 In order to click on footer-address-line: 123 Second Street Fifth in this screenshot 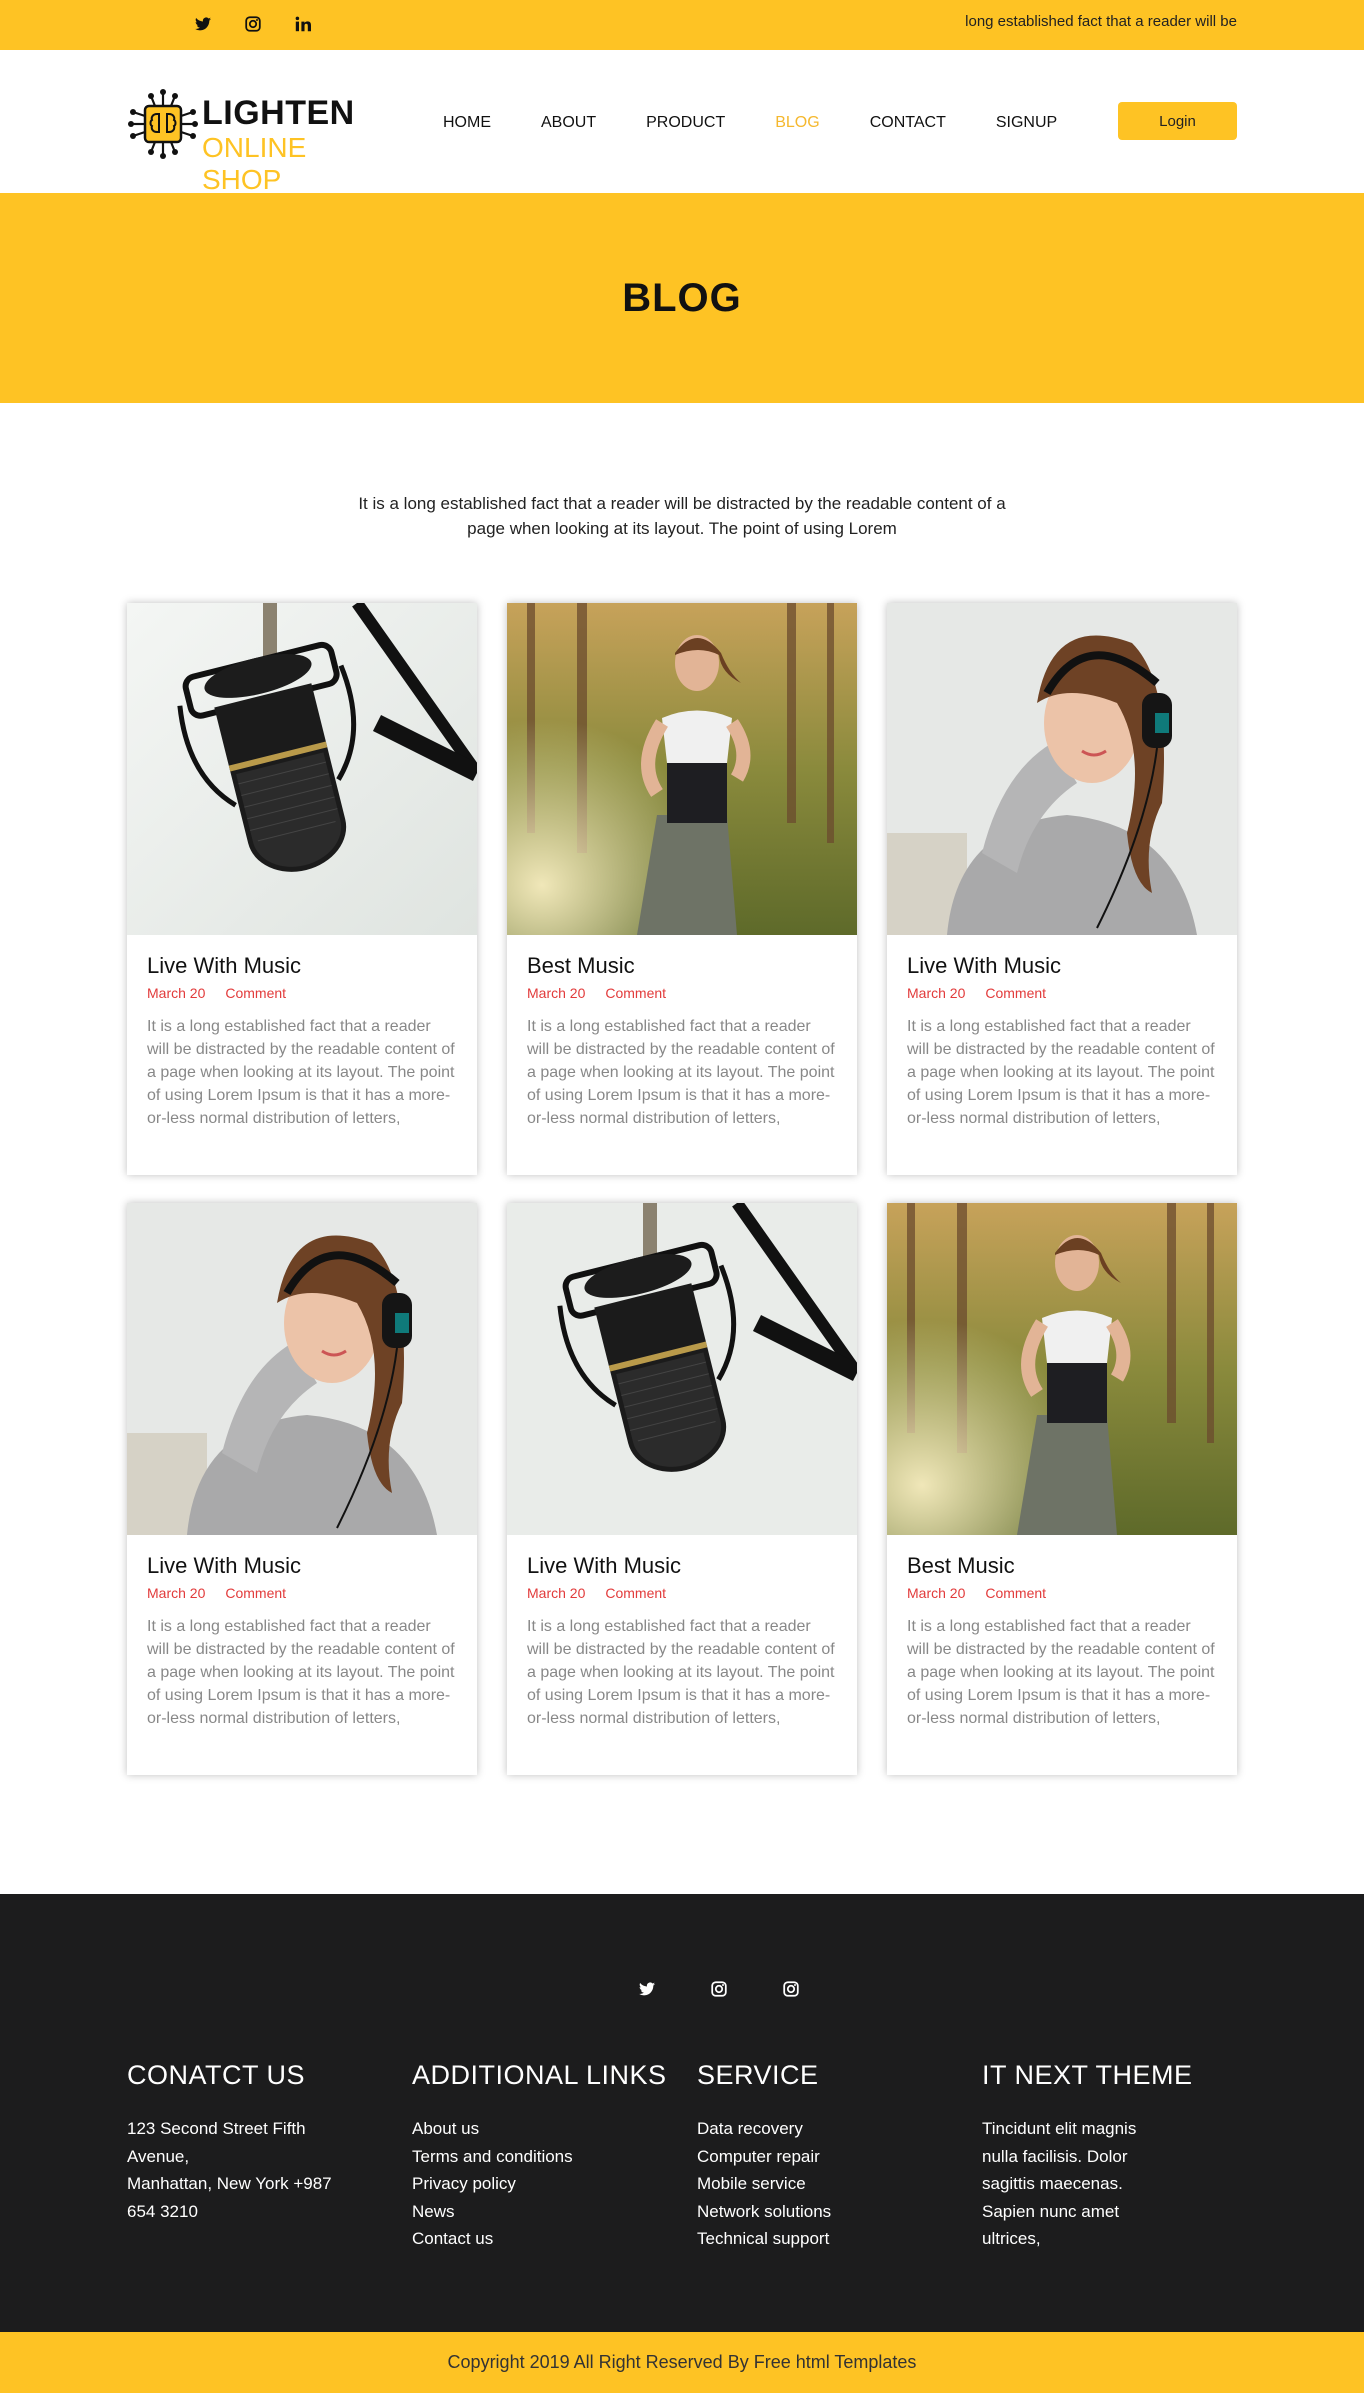, I will do `click(216, 2128)`.